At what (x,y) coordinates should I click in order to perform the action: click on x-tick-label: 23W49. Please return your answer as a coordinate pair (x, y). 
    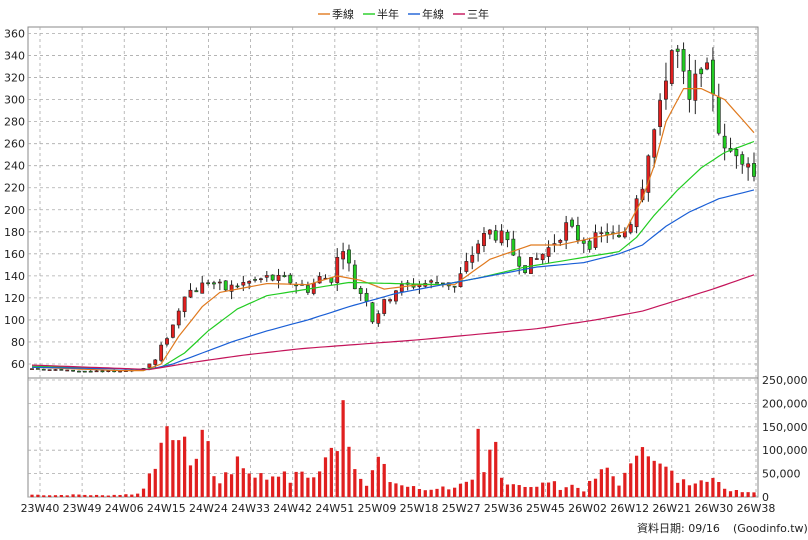
    Looking at the image, I should click on (82, 508).